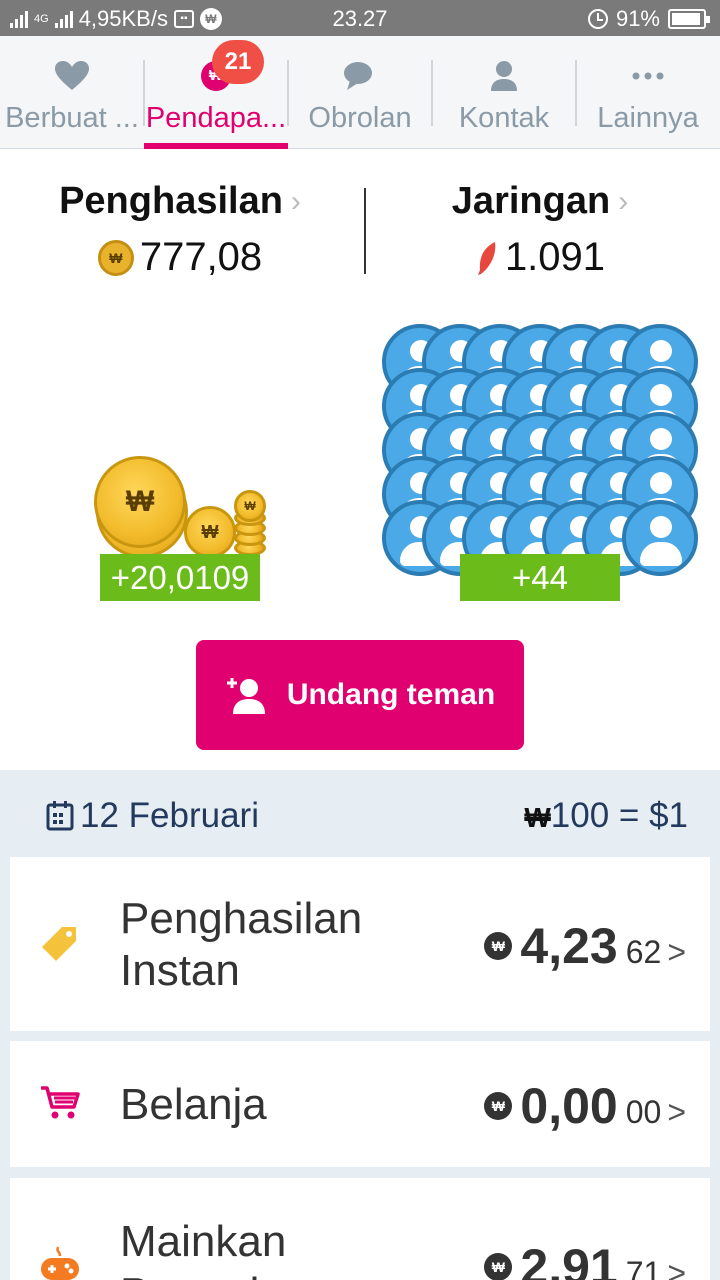 The height and width of the screenshot is (1280, 720). What do you see at coordinates (360, 118) in the screenshot?
I see `tab-label: Obrolan` at bounding box center [360, 118].